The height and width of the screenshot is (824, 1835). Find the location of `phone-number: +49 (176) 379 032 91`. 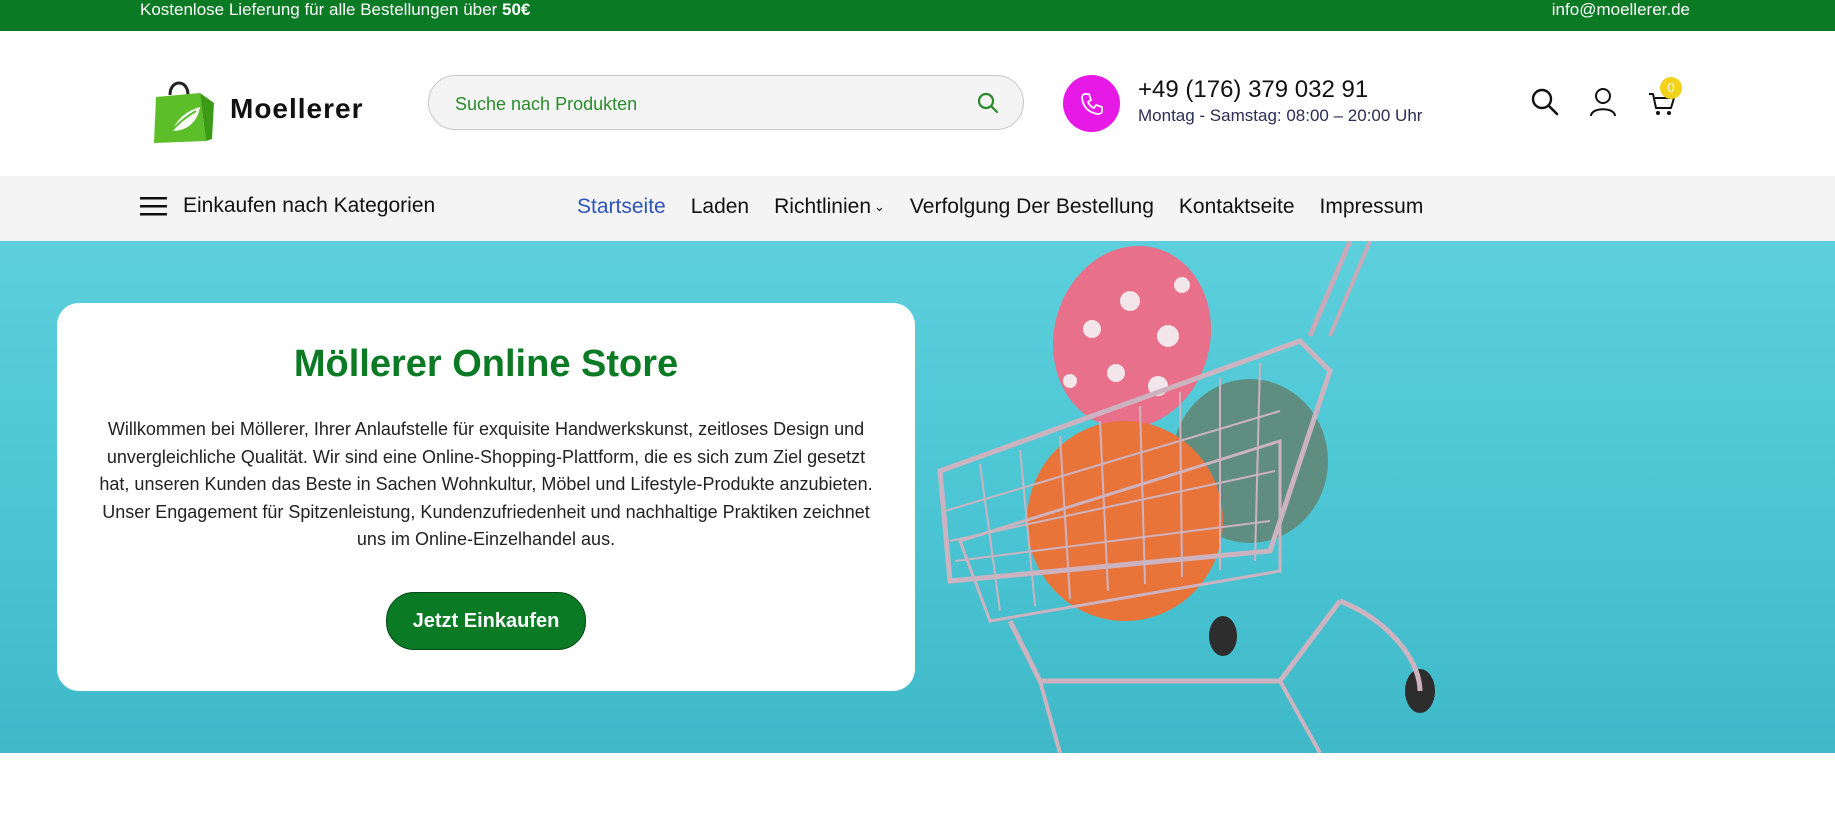

phone-number: +49 (176) 379 032 91 is located at coordinates (1253, 90).